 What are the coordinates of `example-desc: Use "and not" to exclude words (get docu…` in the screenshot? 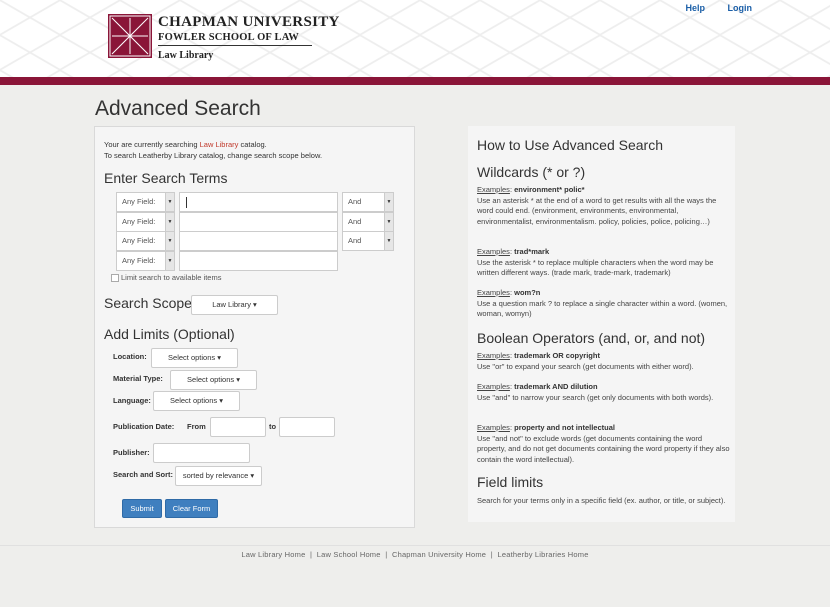 It's located at (603, 448).